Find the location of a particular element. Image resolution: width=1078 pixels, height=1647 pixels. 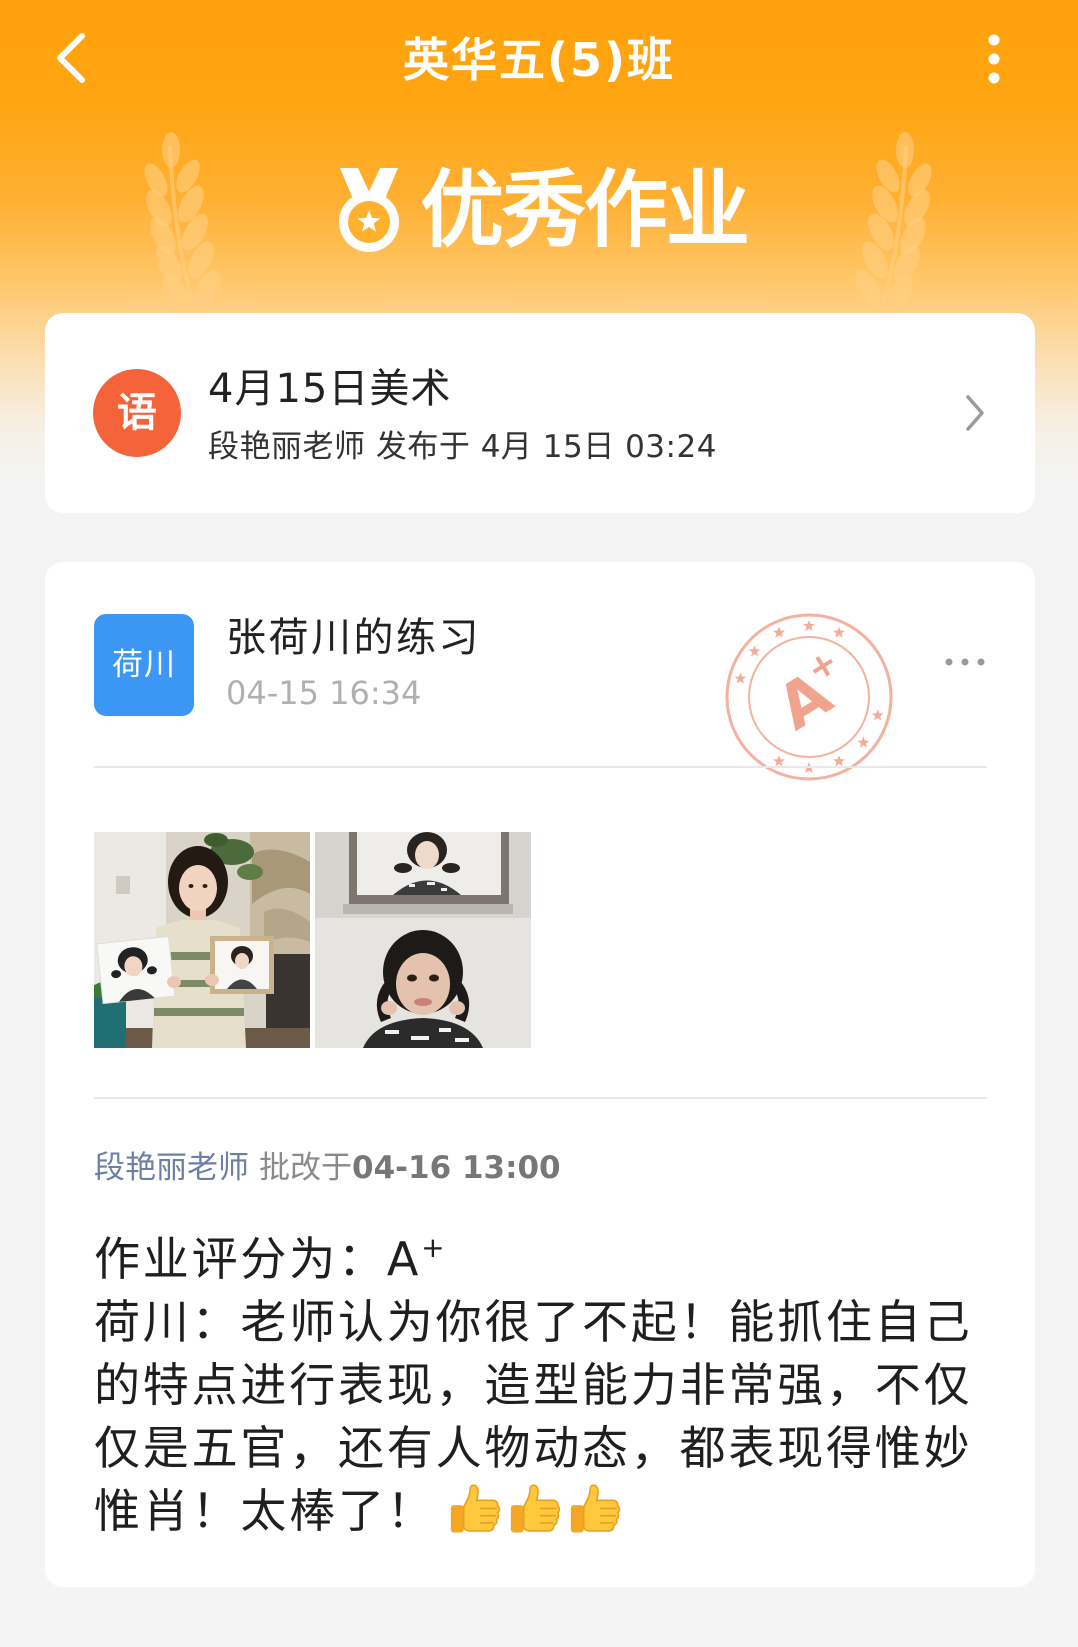

grade-label: 作业评分为： is located at coordinates (240, 1259).